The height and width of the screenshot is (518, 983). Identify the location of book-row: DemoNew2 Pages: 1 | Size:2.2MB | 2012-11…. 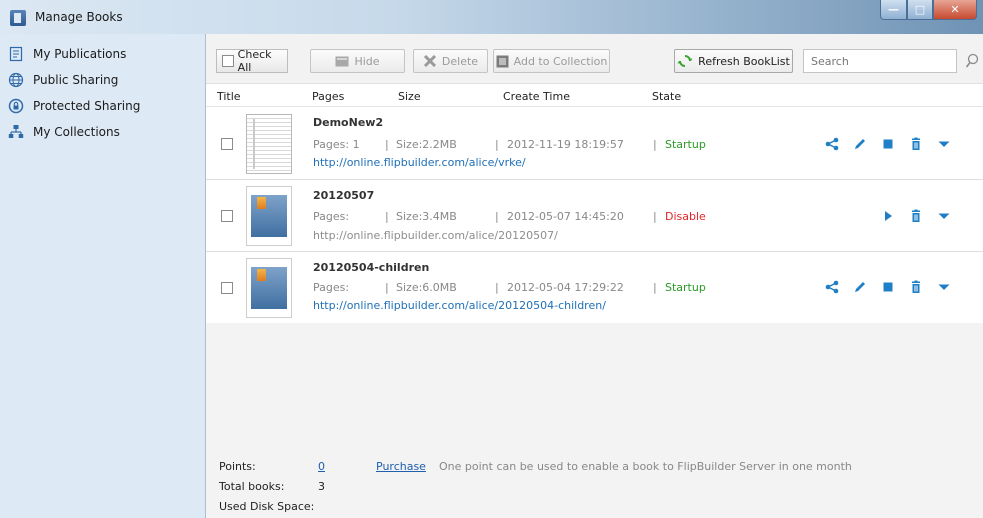
(594, 144).